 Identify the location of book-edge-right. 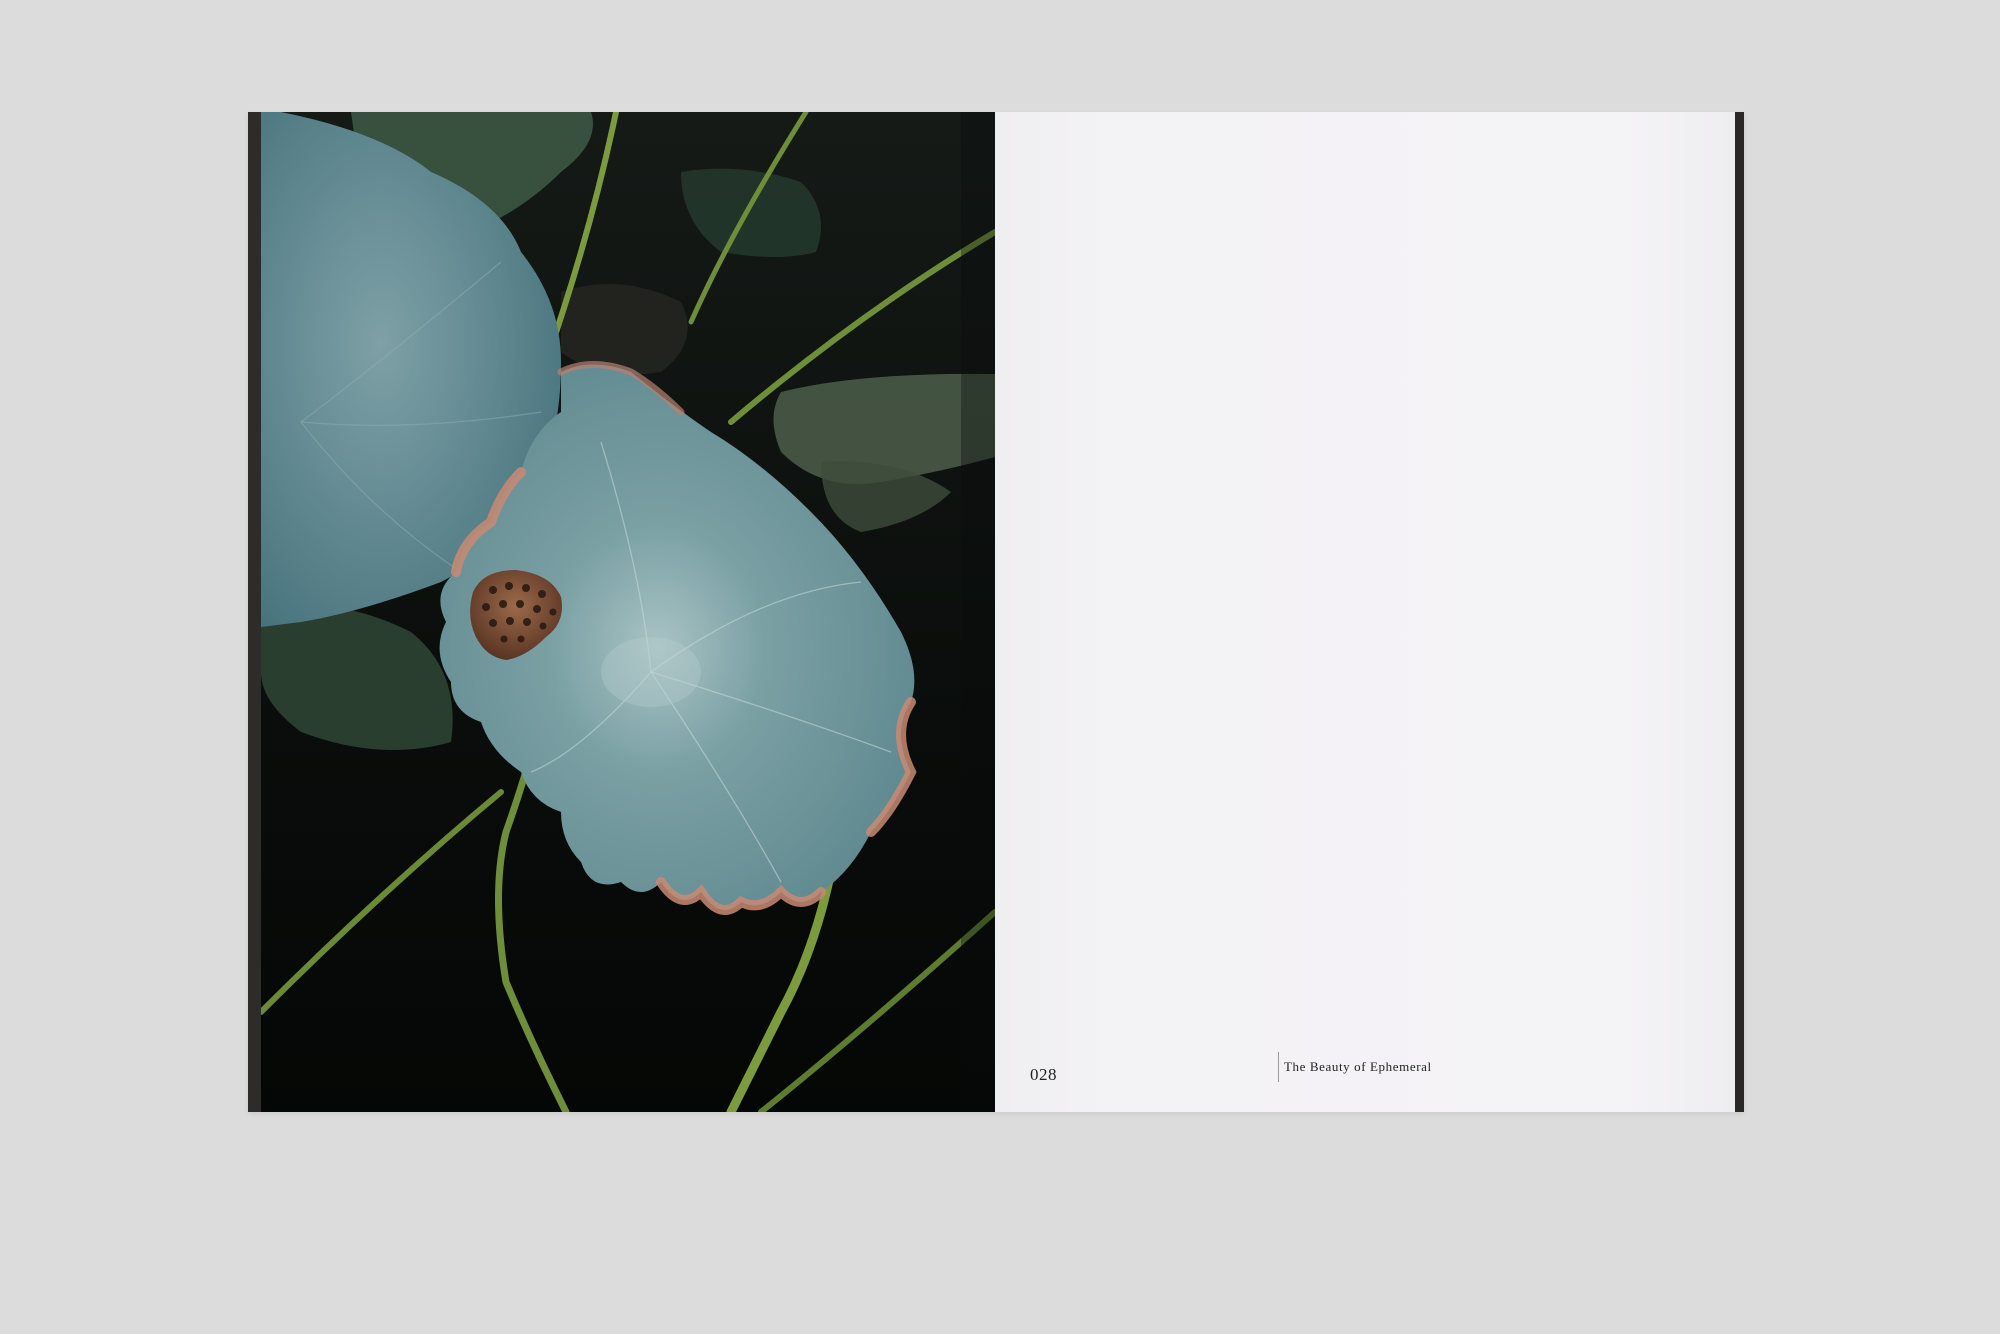
(1739, 612).